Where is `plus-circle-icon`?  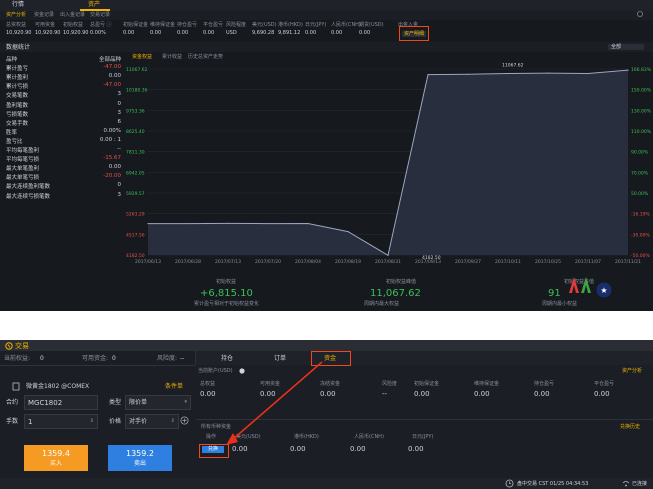 plus-circle-icon is located at coordinates (184, 420).